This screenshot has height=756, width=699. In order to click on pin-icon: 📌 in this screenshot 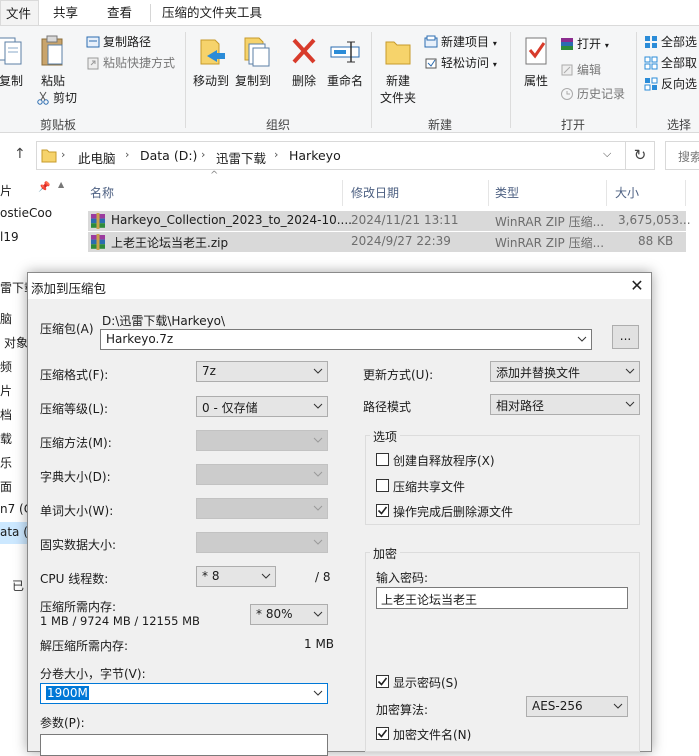, I will do `click(44, 187)`.